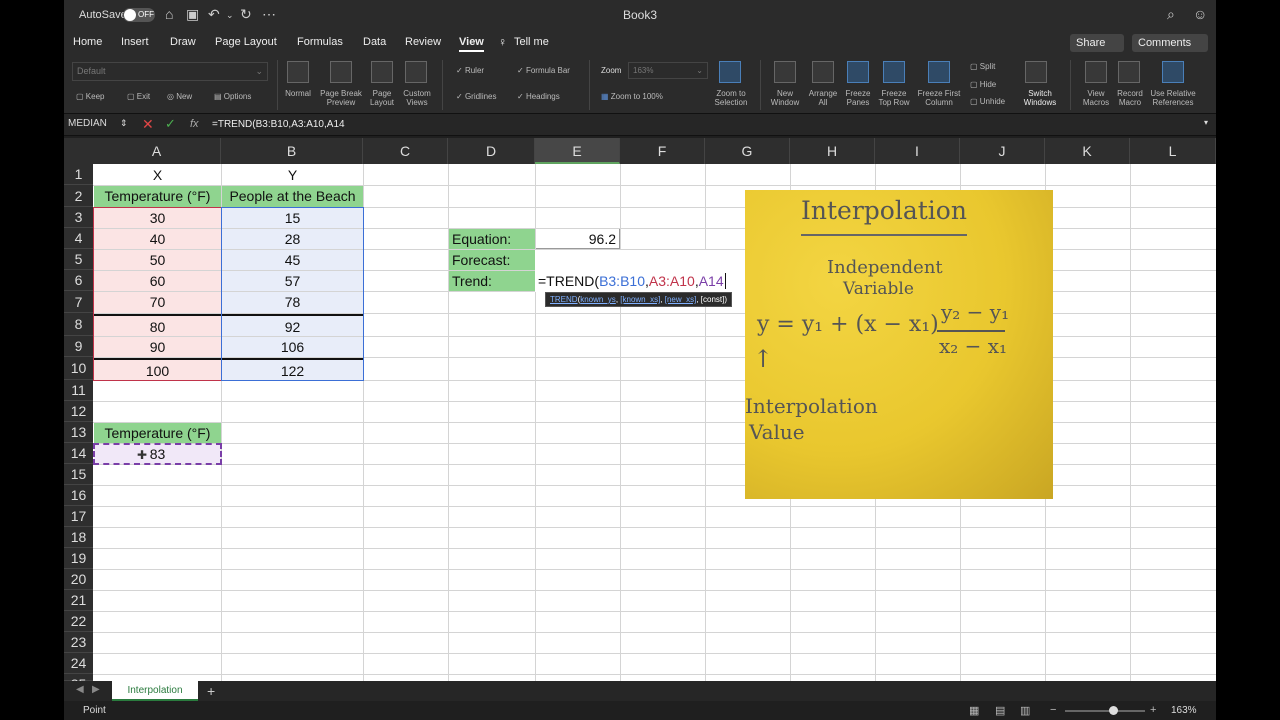 The width and height of the screenshot is (1280, 720). What do you see at coordinates (681, 299) in the screenshot?
I see `tooltip-new-xs: [new_xs]` at bounding box center [681, 299].